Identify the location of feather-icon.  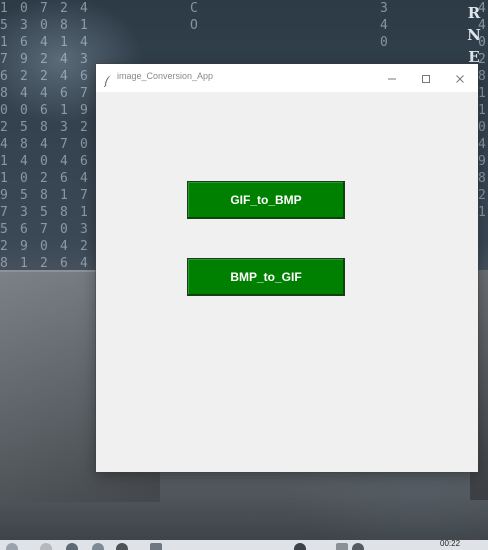
(107, 80).